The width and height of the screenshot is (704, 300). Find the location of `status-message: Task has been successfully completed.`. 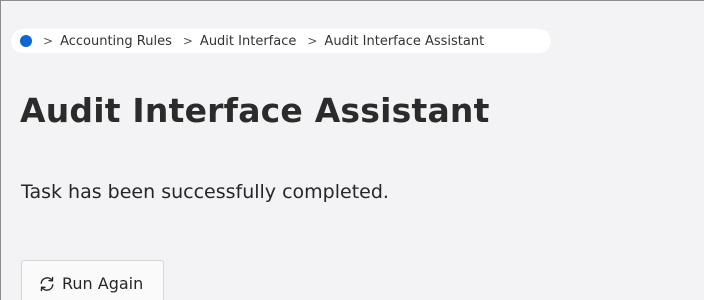

status-message: Task has been successfully completed. is located at coordinates (205, 192).